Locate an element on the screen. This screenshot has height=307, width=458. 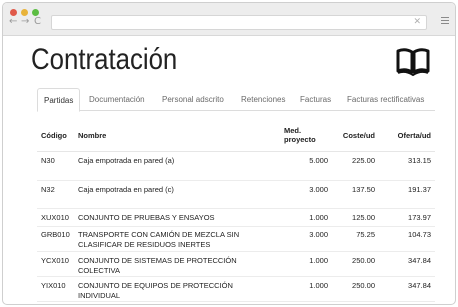
forward-arrow-icon: → is located at coordinates (25, 22).